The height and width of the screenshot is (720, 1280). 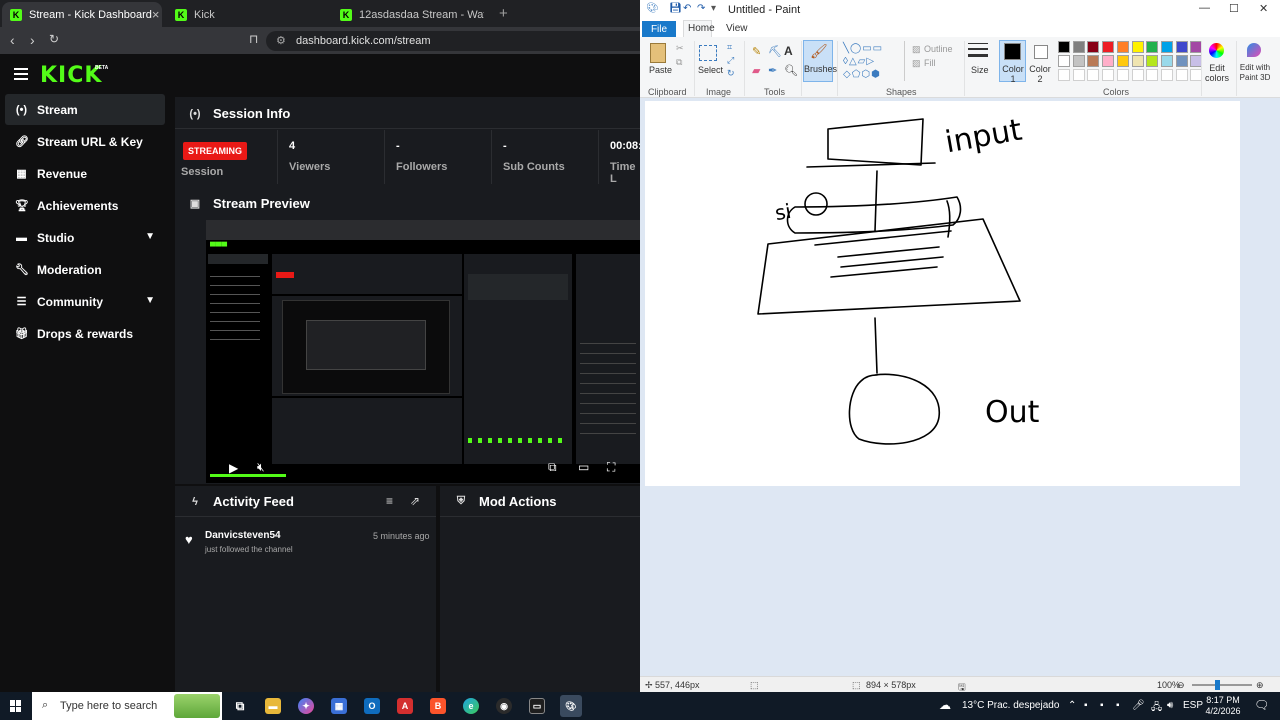 I want to click on size-label: Size, so click(x=980, y=70).